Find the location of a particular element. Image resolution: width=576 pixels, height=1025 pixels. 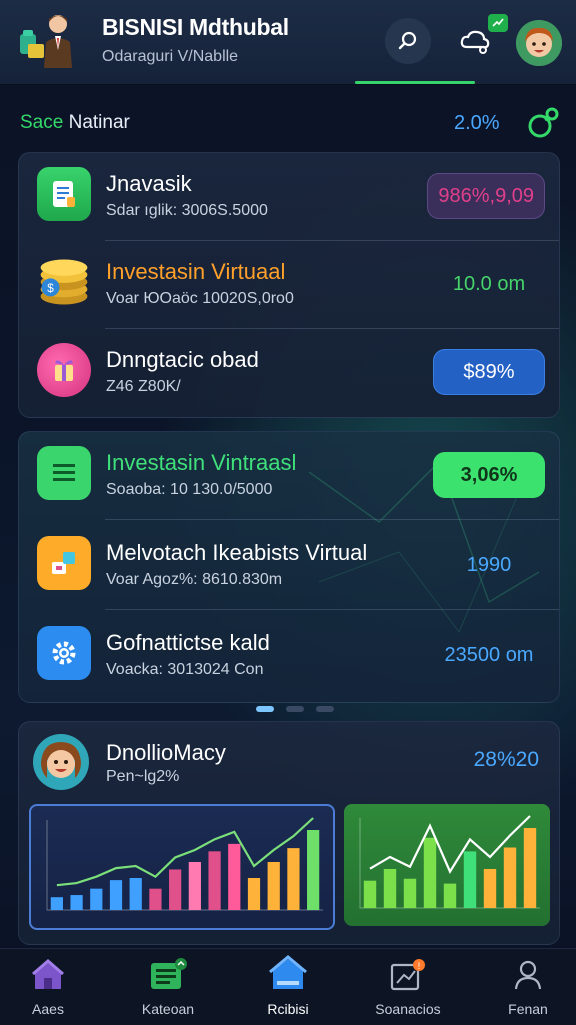

row-subtitle: Z46 Z80K/ is located at coordinates (143, 386).